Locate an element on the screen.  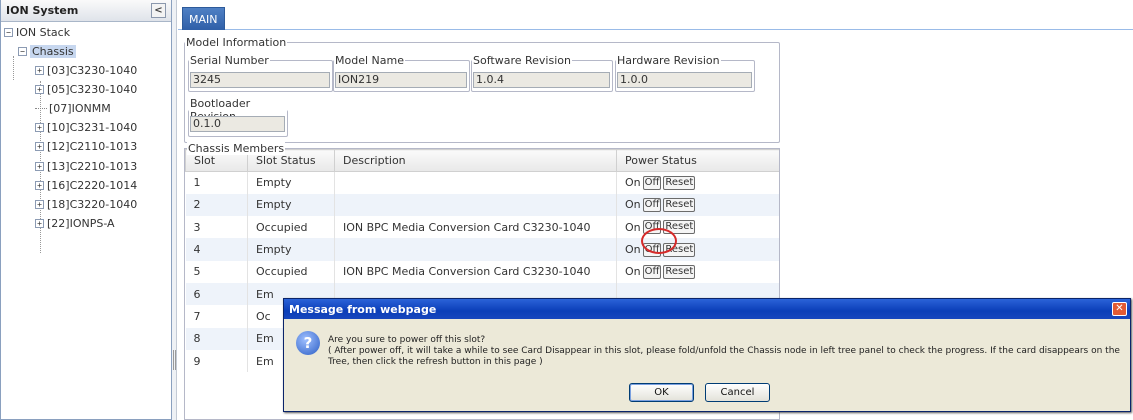
tree-node-label: ION Stack is located at coordinates (43, 32).